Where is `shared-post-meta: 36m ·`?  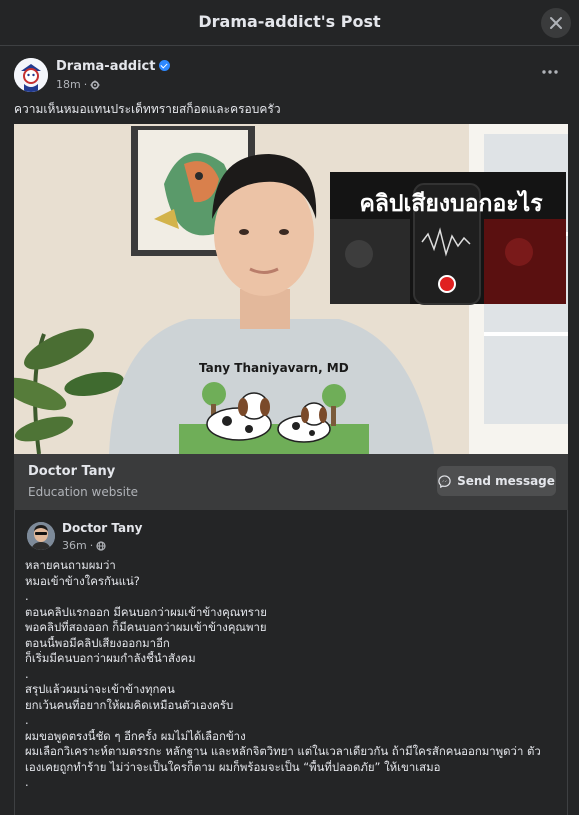 shared-post-meta: 36m · is located at coordinates (84, 545).